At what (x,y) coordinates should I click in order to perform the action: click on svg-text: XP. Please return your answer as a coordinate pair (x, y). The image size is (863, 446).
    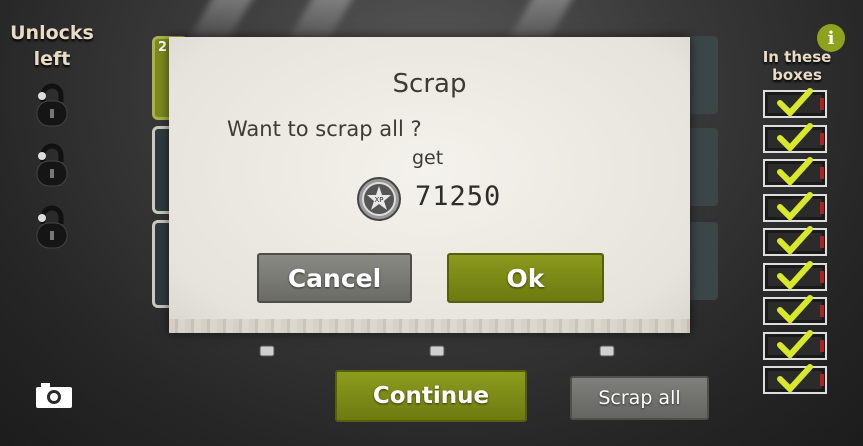
    Looking at the image, I should click on (378, 200).